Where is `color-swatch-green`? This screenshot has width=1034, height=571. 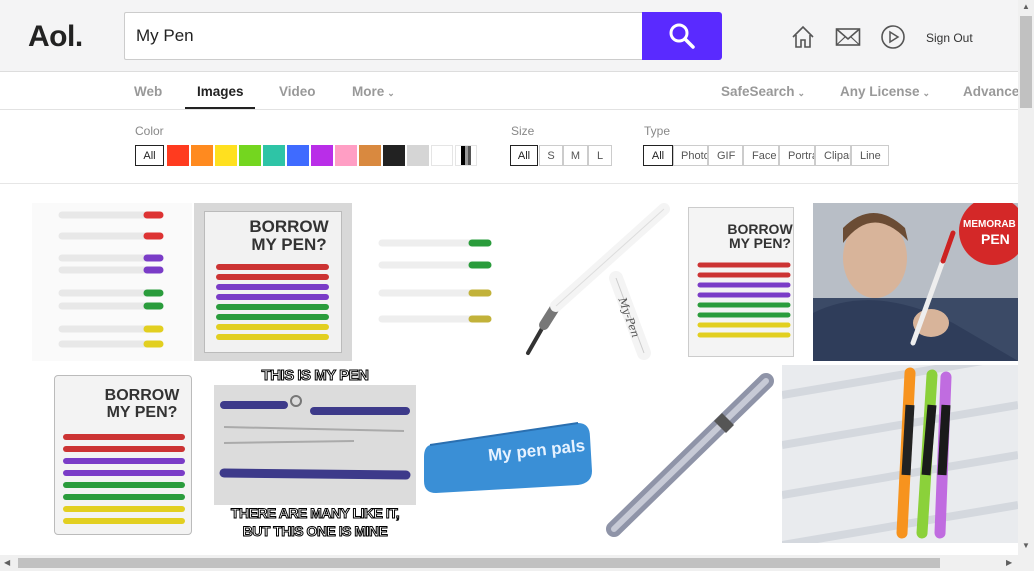 color-swatch-green is located at coordinates (250, 155).